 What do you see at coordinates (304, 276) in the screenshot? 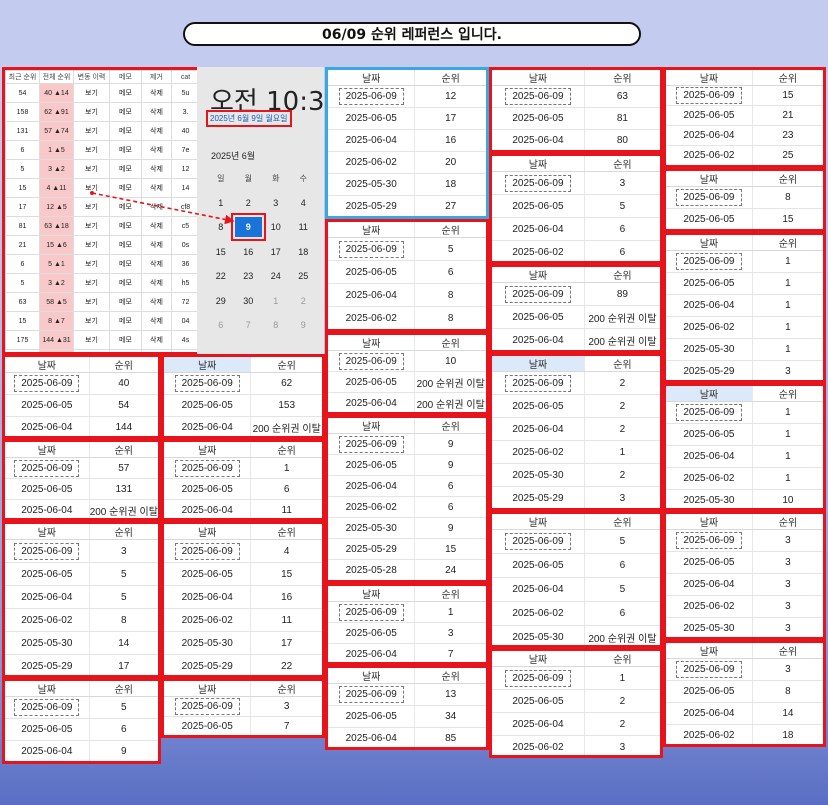
I see `calendar-day: 25` at bounding box center [304, 276].